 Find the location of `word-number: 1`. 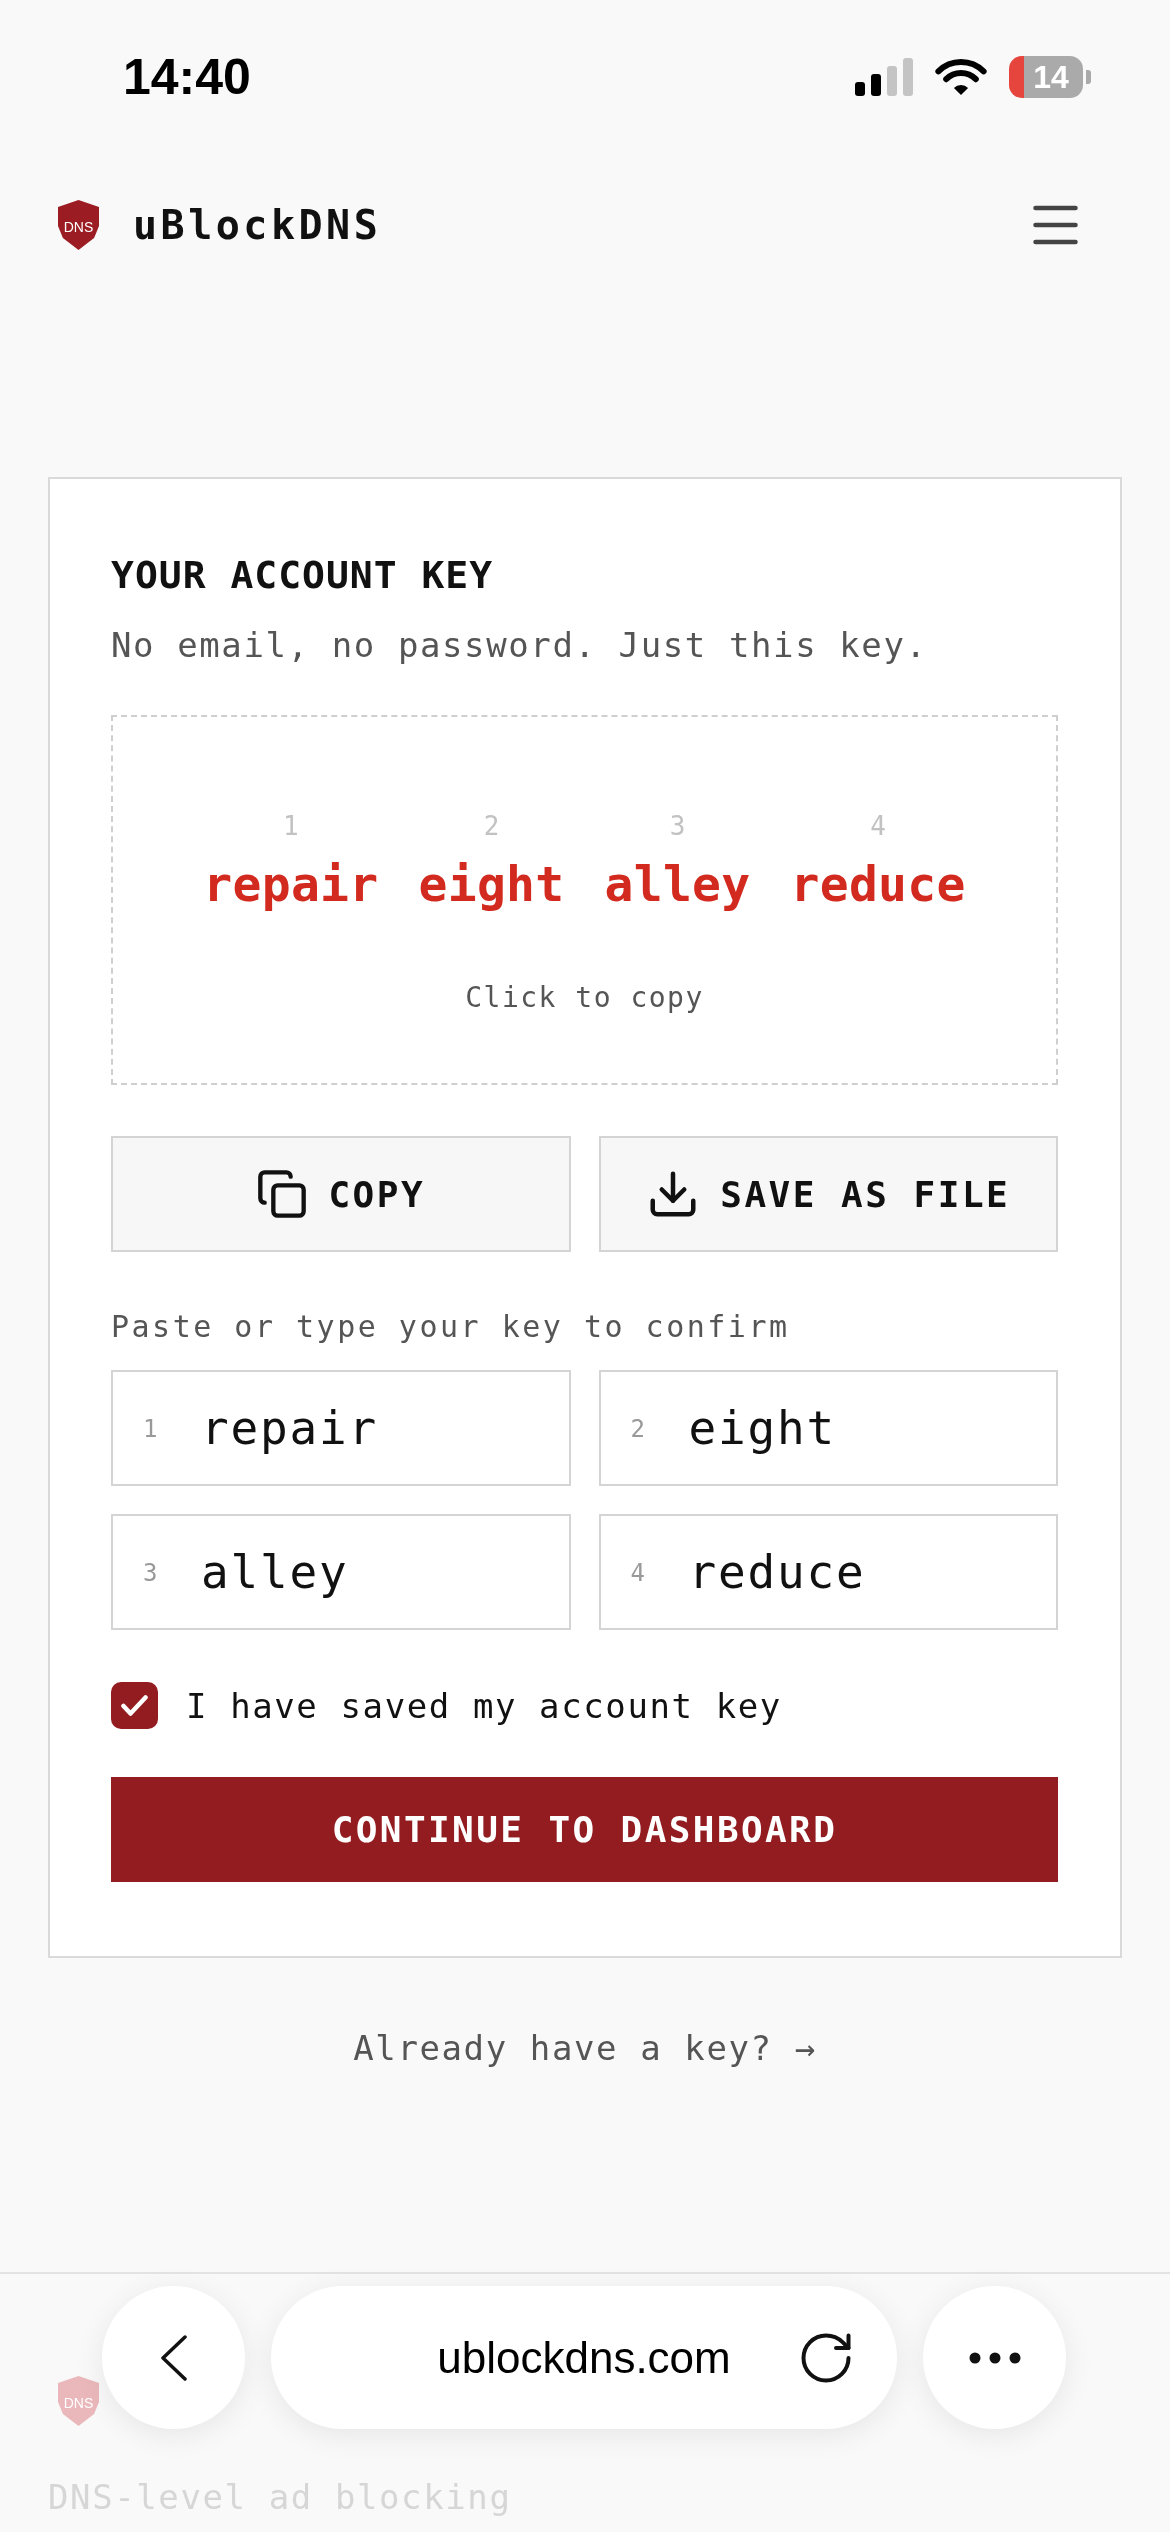

word-number: 1 is located at coordinates (291, 826).